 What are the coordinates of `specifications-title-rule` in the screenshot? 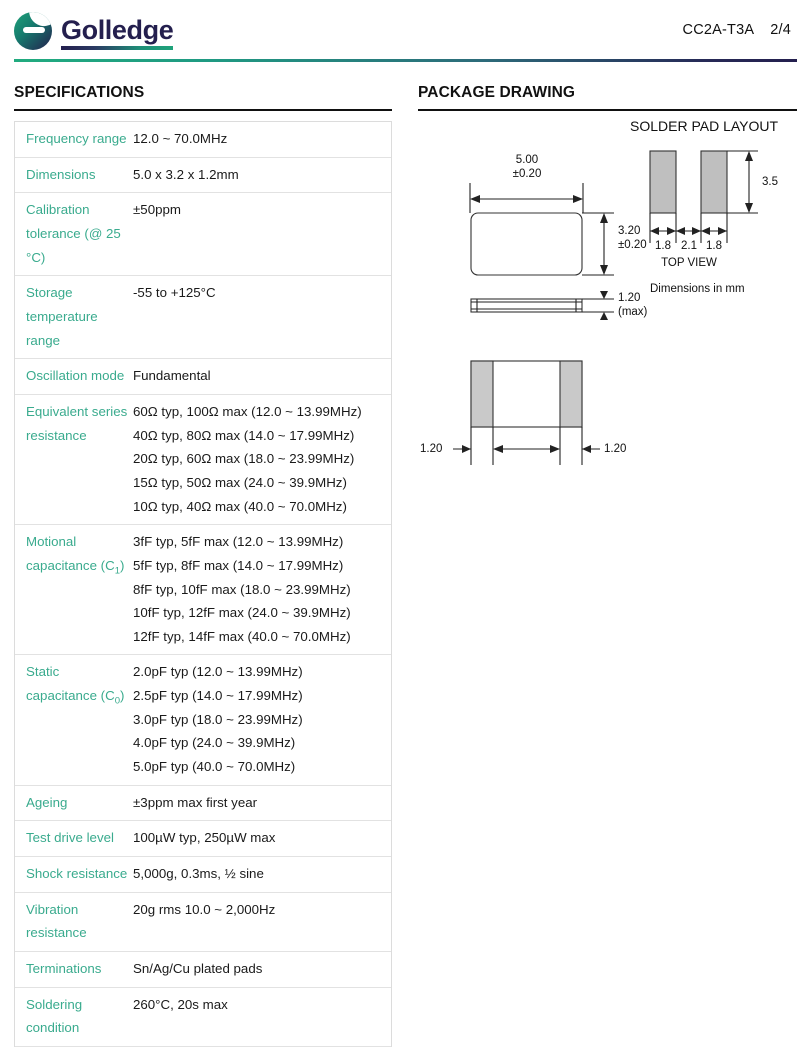 It's located at (203, 110).